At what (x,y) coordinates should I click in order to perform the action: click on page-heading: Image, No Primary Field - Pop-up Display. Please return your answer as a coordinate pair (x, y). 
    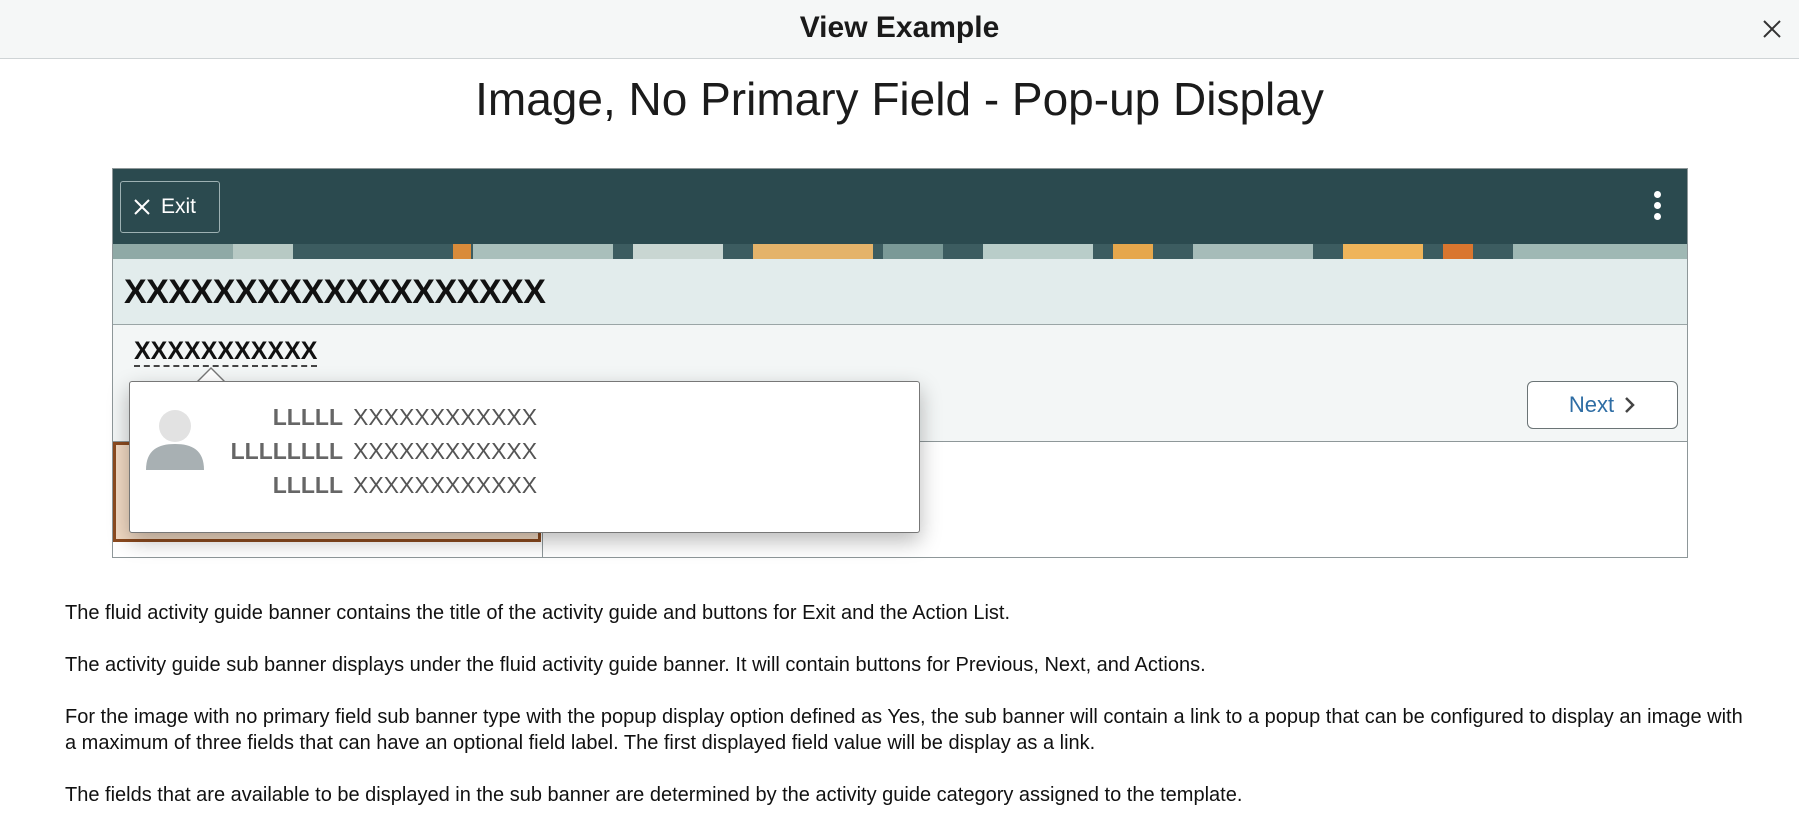
    Looking at the image, I should click on (899, 99).